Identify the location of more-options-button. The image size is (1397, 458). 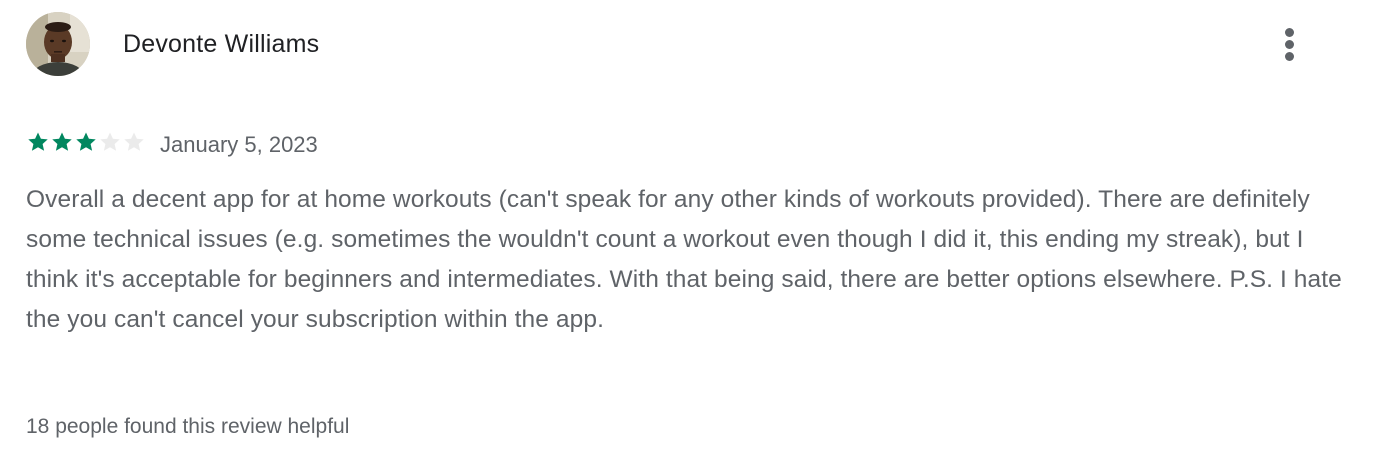
(1290, 44).